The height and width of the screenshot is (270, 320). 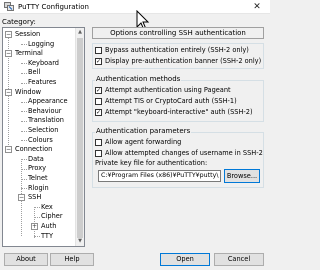 I want to click on about-button: About, so click(x=26, y=259).